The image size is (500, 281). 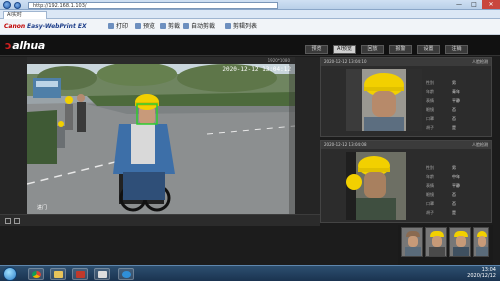 What do you see at coordinates (250, 273) in the screenshot?
I see `os-taskbar: 13:04 2020/12/12` at bounding box center [250, 273].